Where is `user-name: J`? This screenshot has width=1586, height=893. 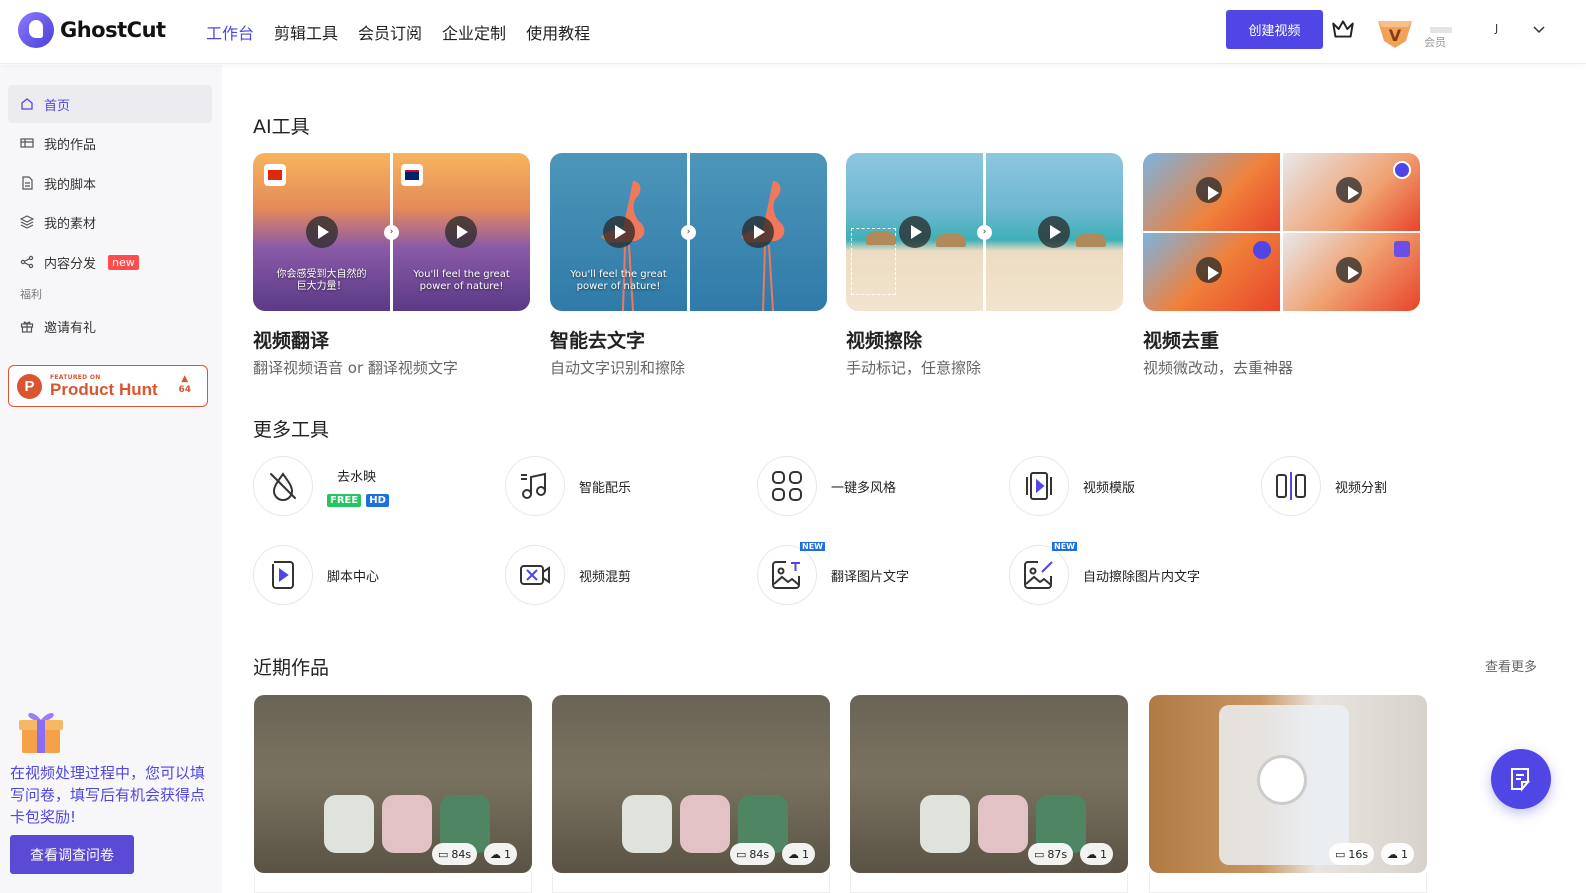 user-name: J is located at coordinates (1496, 28).